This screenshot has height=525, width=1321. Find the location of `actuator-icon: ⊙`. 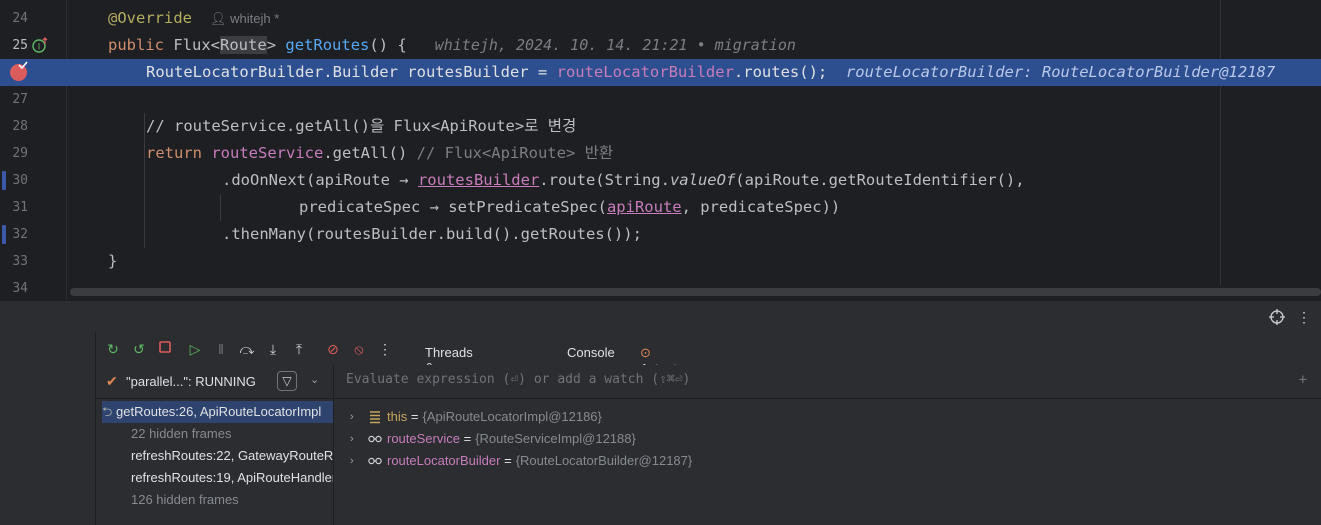

actuator-icon: ⊙ is located at coordinates (645, 352).